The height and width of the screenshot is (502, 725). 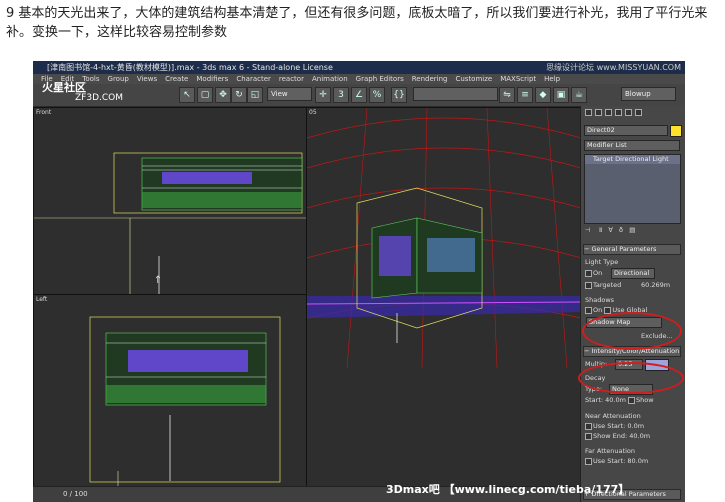 What do you see at coordinates (341, 95) in the screenshot?
I see `snap-icon: 3` at bounding box center [341, 95].